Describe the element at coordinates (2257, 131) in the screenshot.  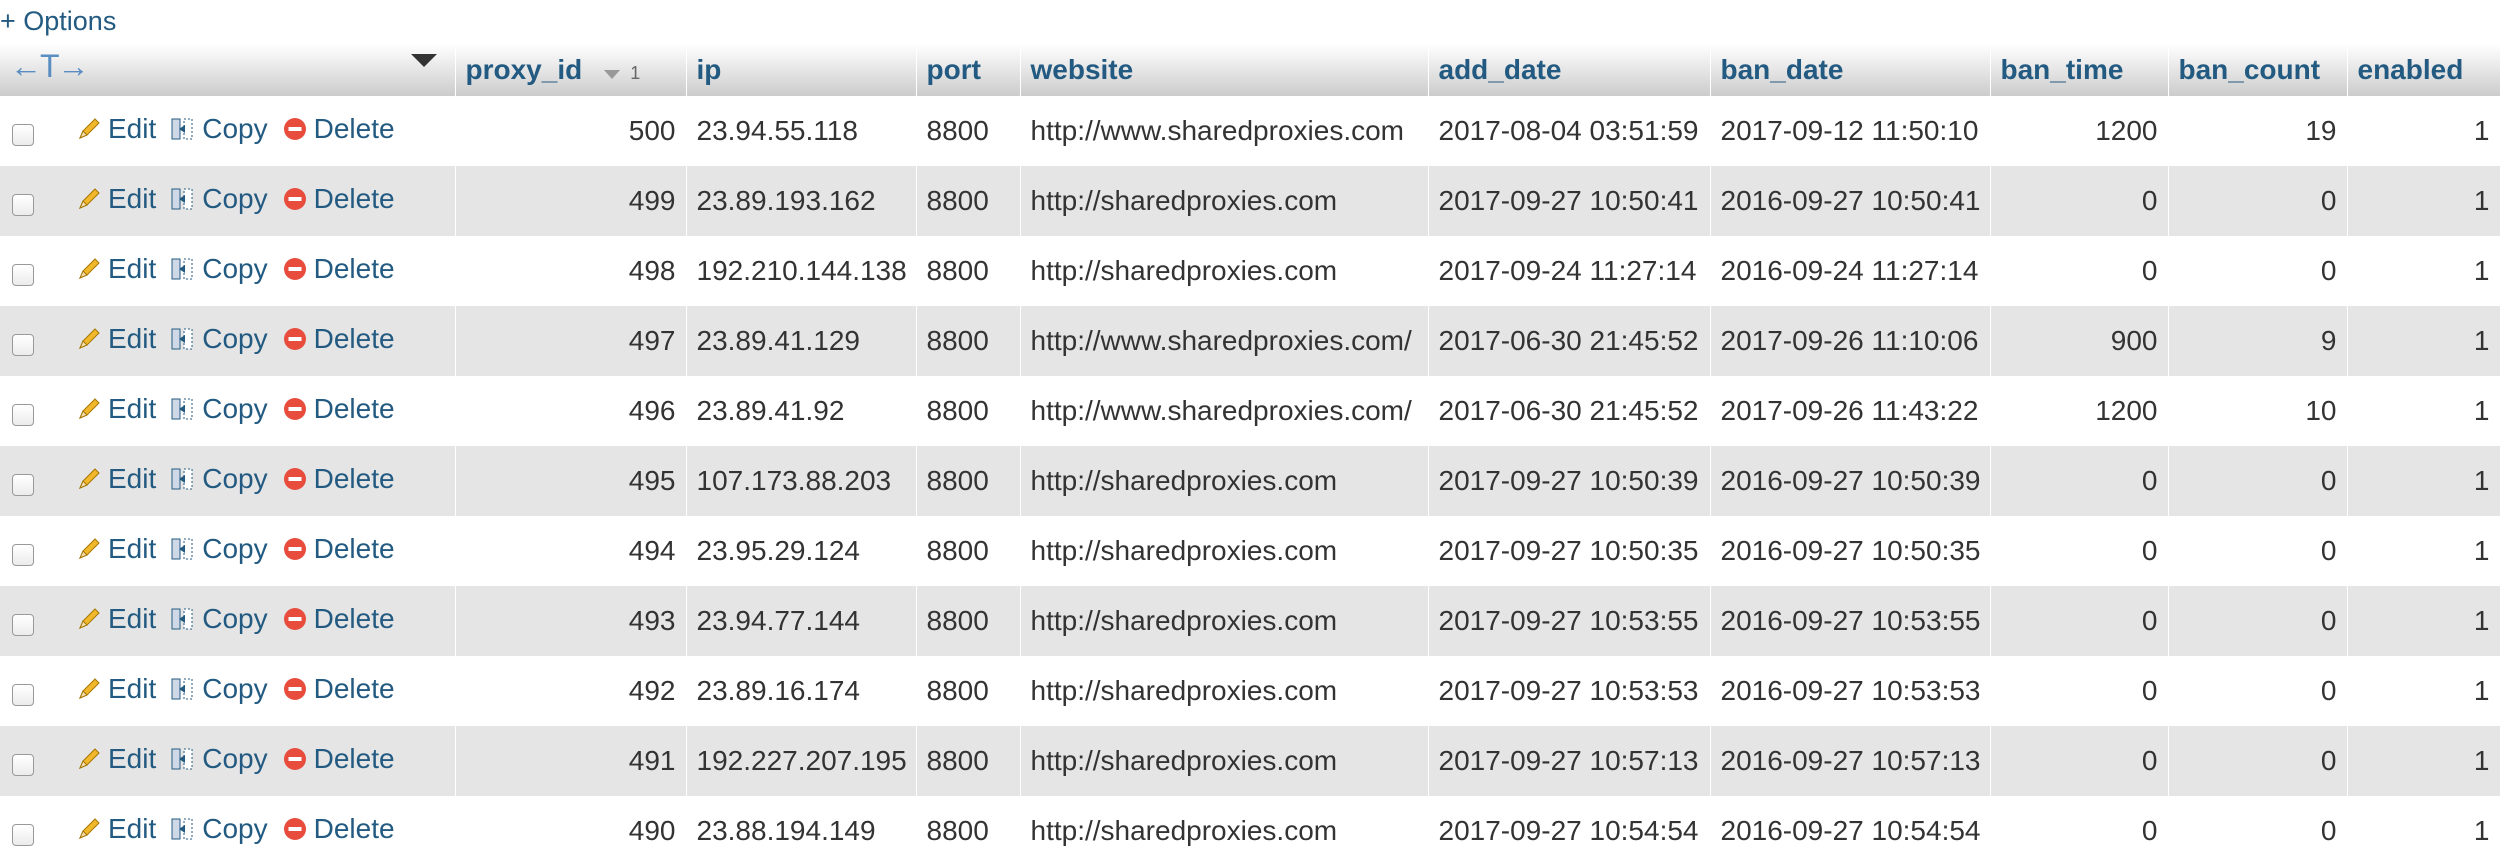
I see `cell-ban-count: 19` at that location.